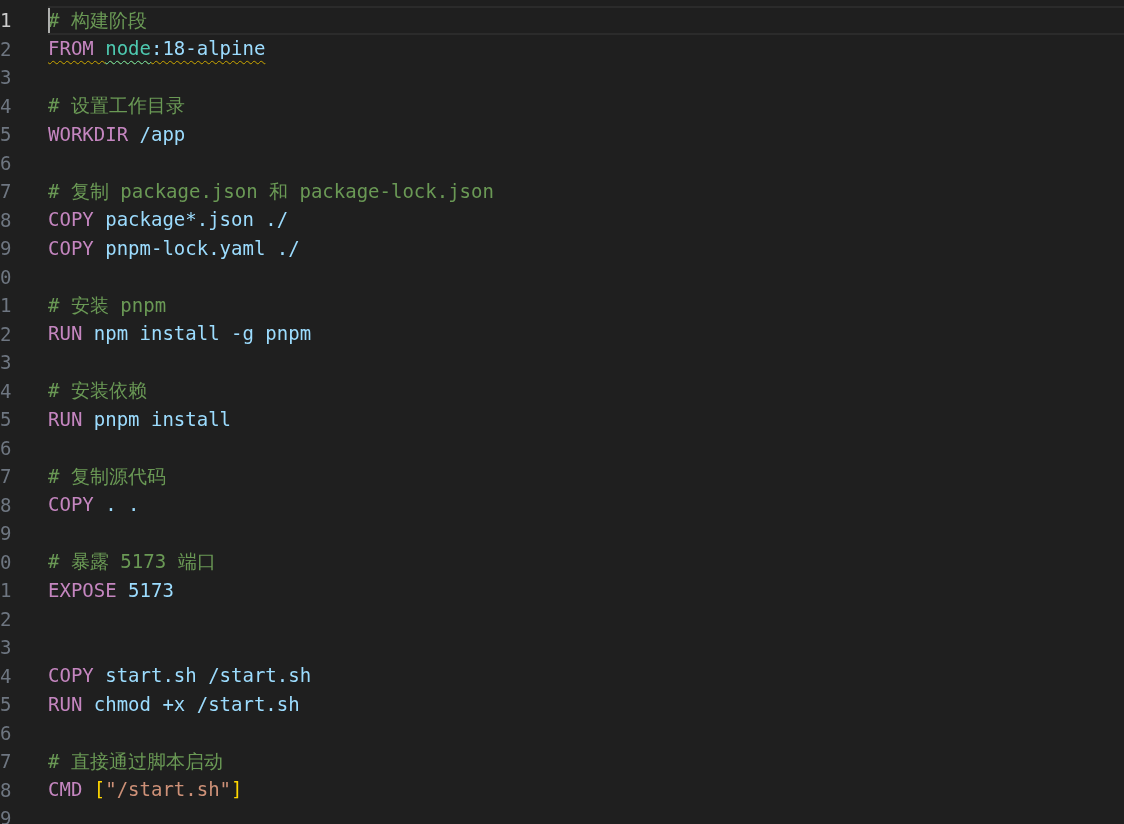 The width and height of the screenshot is (1124, 824). I want to click on code-comment: # 设置工作目录, so click(116, 106).